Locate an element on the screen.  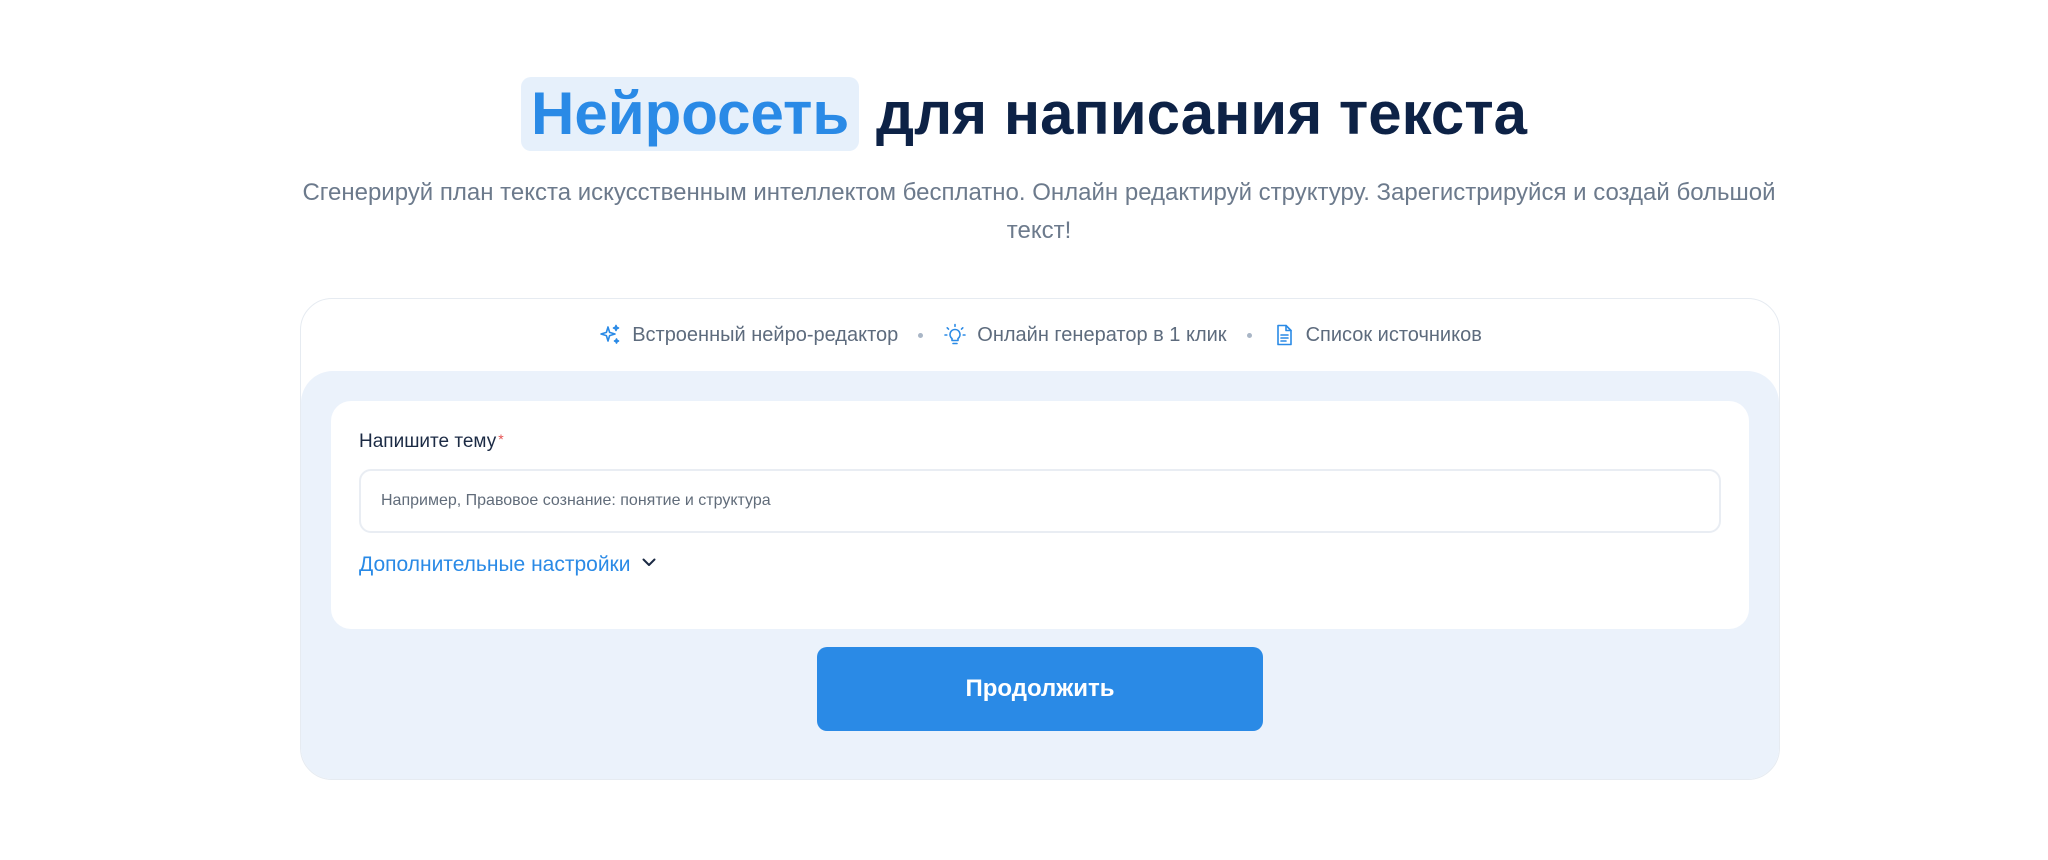
feature-item-sources: Список источников is located at coordinates (1377, 335).